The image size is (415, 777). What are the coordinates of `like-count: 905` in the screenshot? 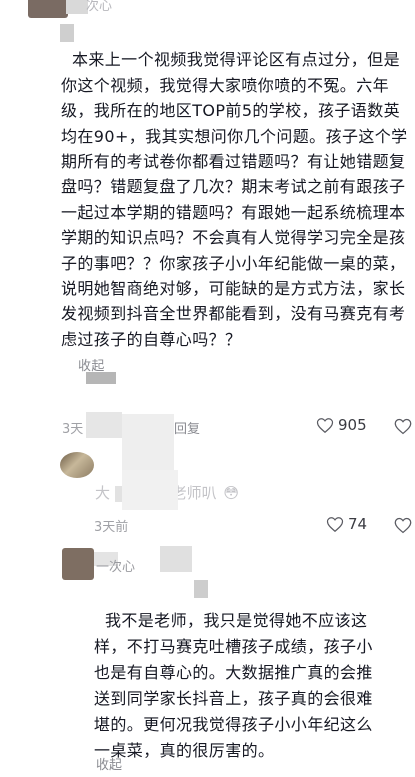 It's located at (352, 425).